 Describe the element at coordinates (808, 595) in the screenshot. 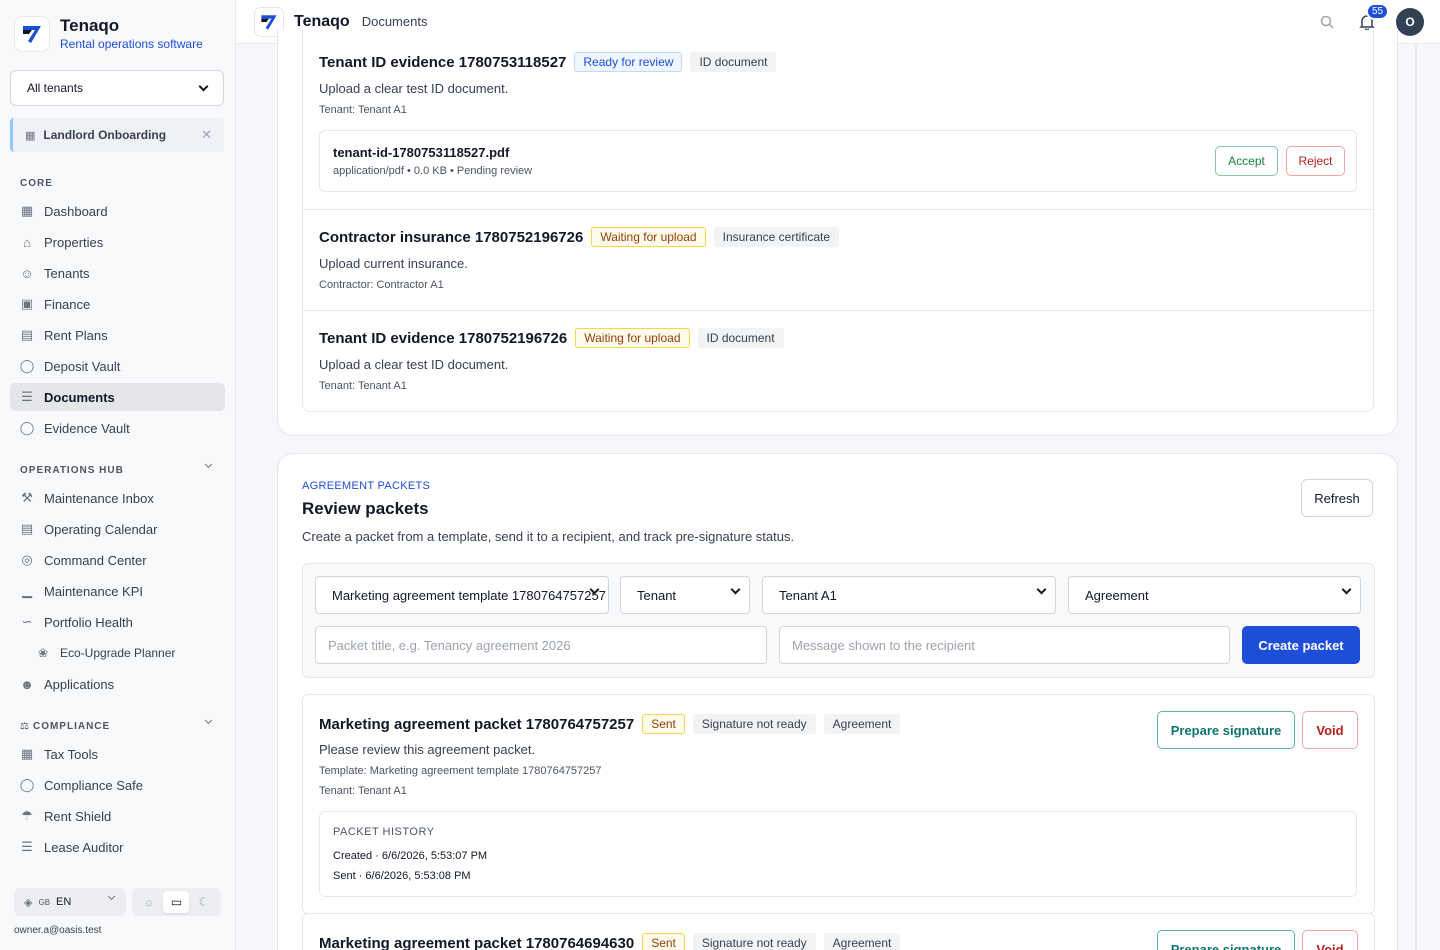

I see `recipient-value: Tenant A1` at that location.